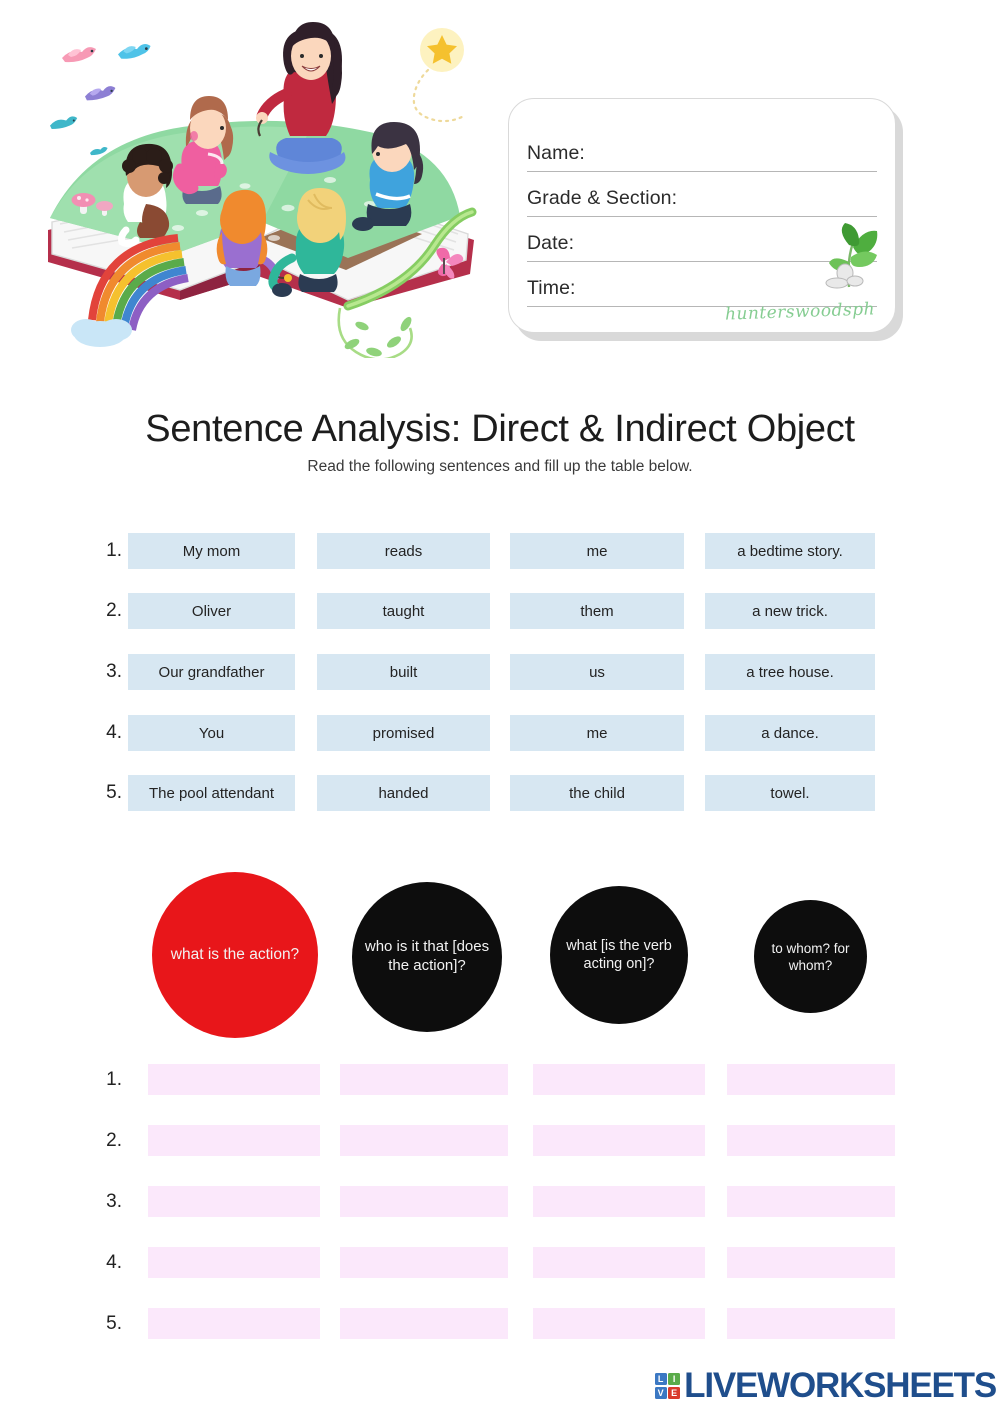 The height and width of the screenshot is (1414, 1000). I want to click on sentence-cell-subject: Oliver, so click(211, 611).